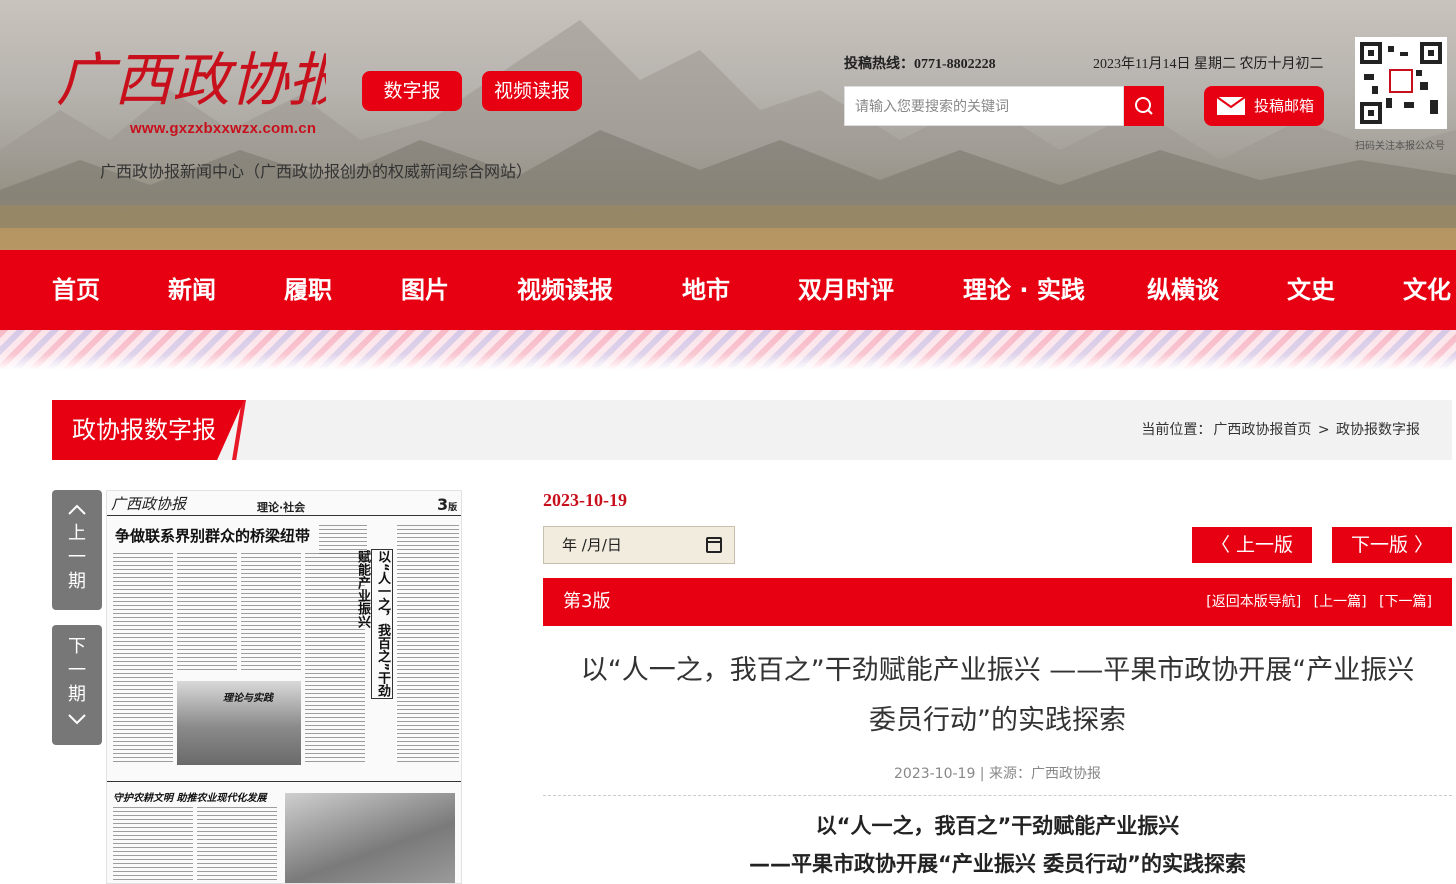 Image resolution: width=1456 pixels, height=884 pixels. I want to click on thumb-photo: 理论与实践, so click(239, 723).